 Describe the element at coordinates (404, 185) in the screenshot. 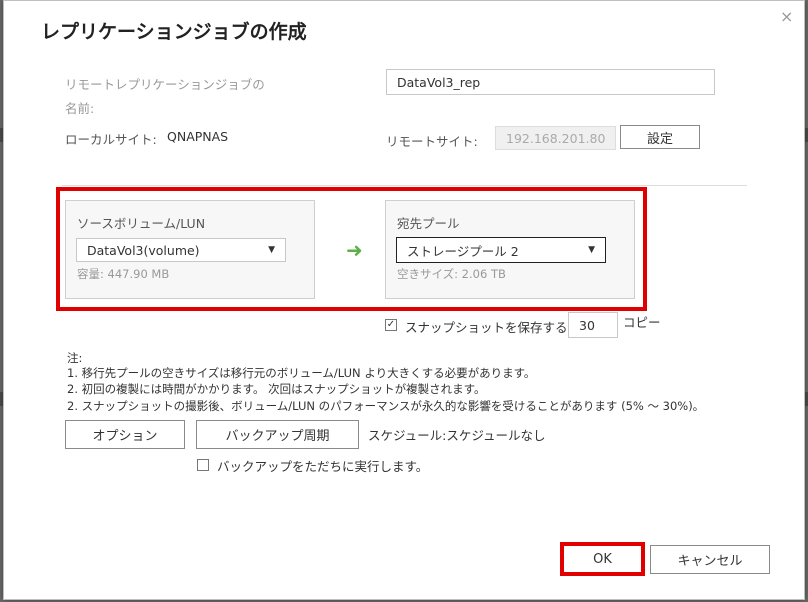

I see `section-divider` at that location.